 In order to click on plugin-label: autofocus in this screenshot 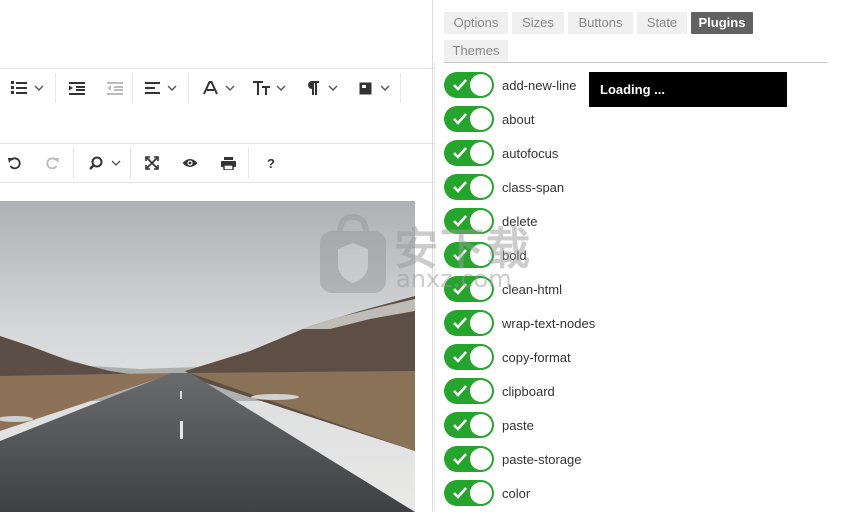, I will do `click(530, 153)`.